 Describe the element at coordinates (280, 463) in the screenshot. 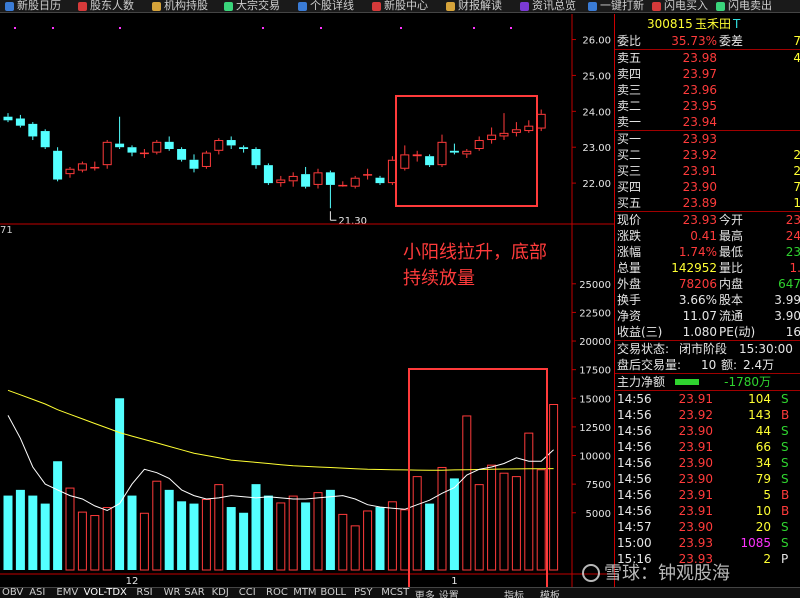

I see `volume-ma-short` at that location.